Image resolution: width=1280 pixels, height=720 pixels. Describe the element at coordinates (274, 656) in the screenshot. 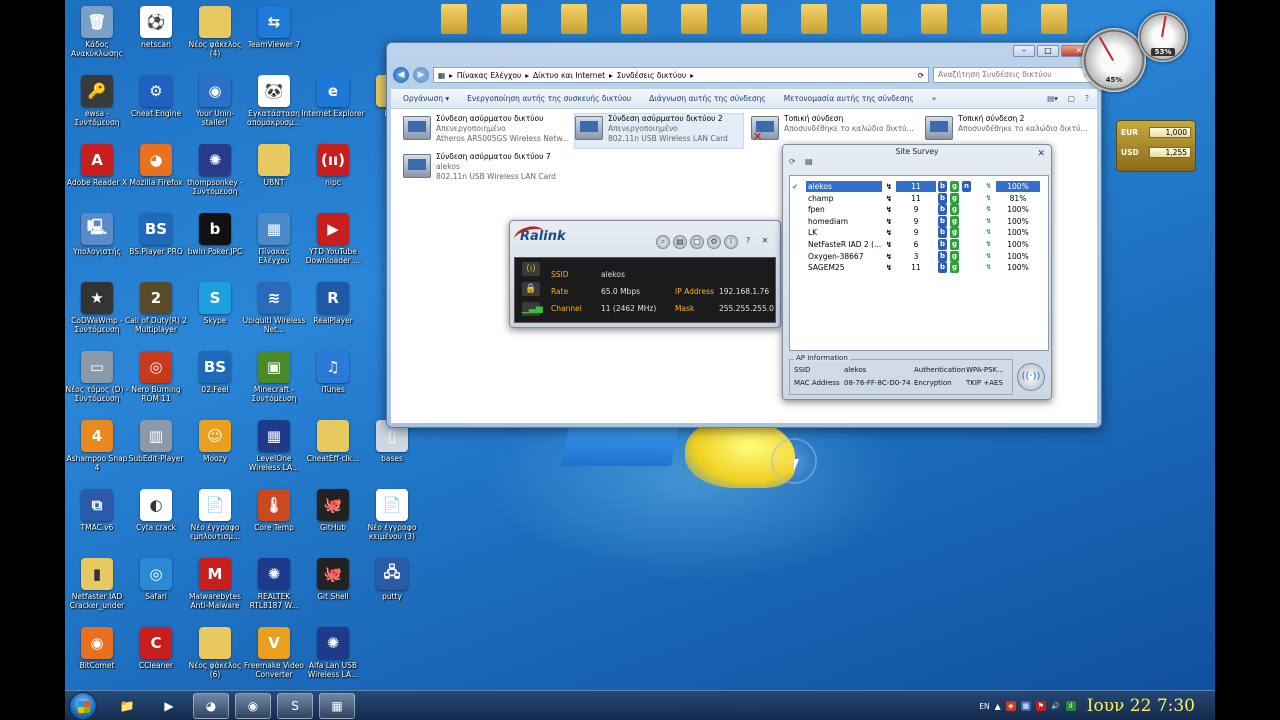

I see `desktop-icon: V Freemake Video Converter` at that location.